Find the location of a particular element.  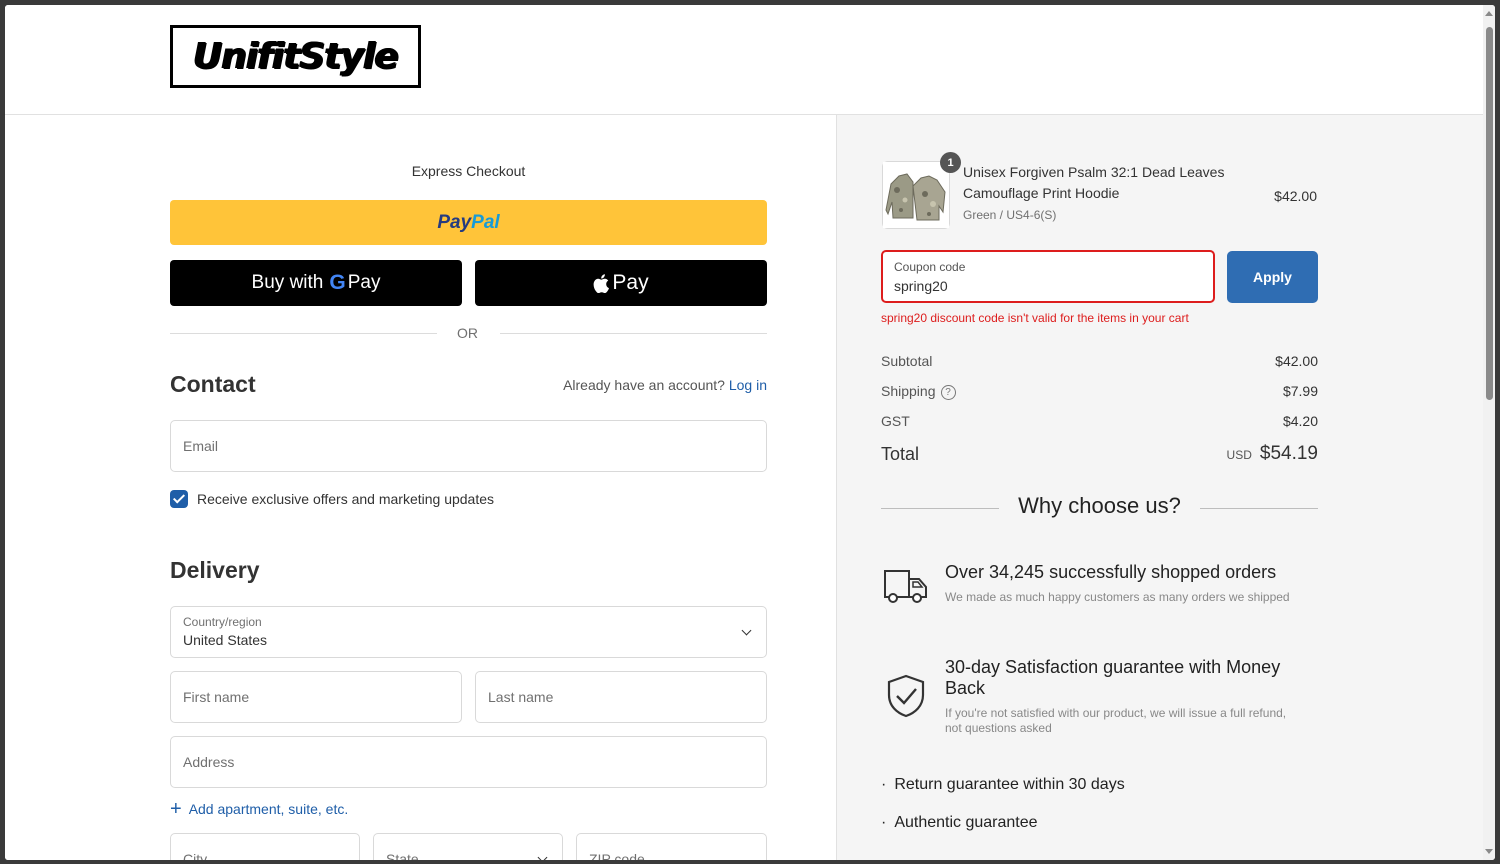

brand-logo: UnifitStyle is located at coordinates (295, 56).